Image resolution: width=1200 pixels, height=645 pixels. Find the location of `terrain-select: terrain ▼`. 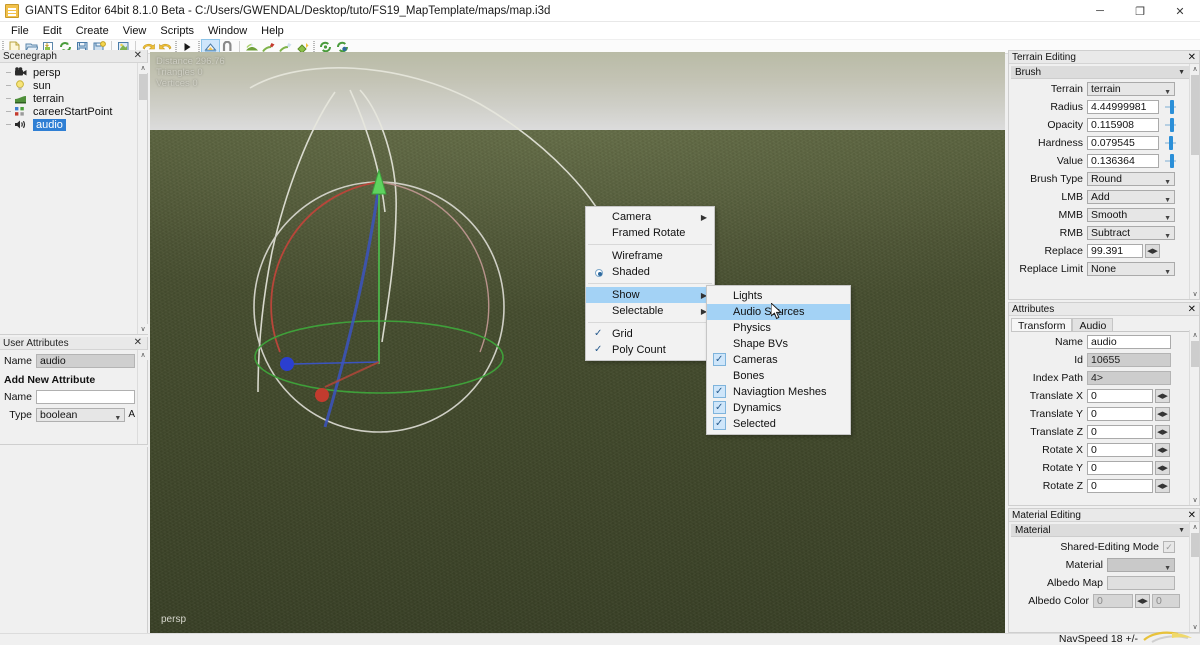

terrain-select: terrain ▼ is located at coordinates (1131, 89).